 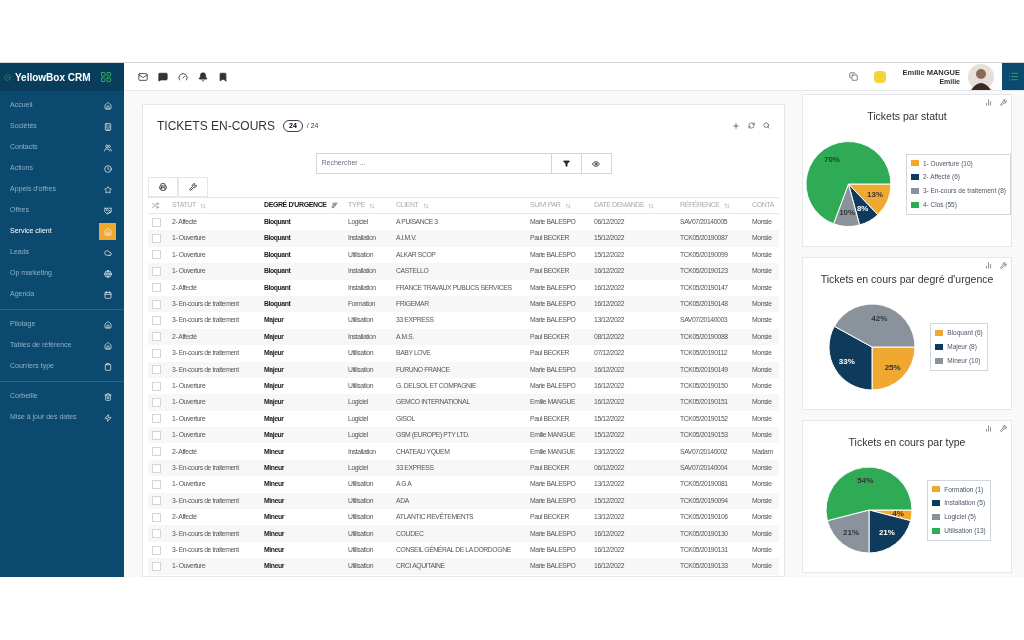 I want to click on bookmark-icon, so click(x=223, y=76).